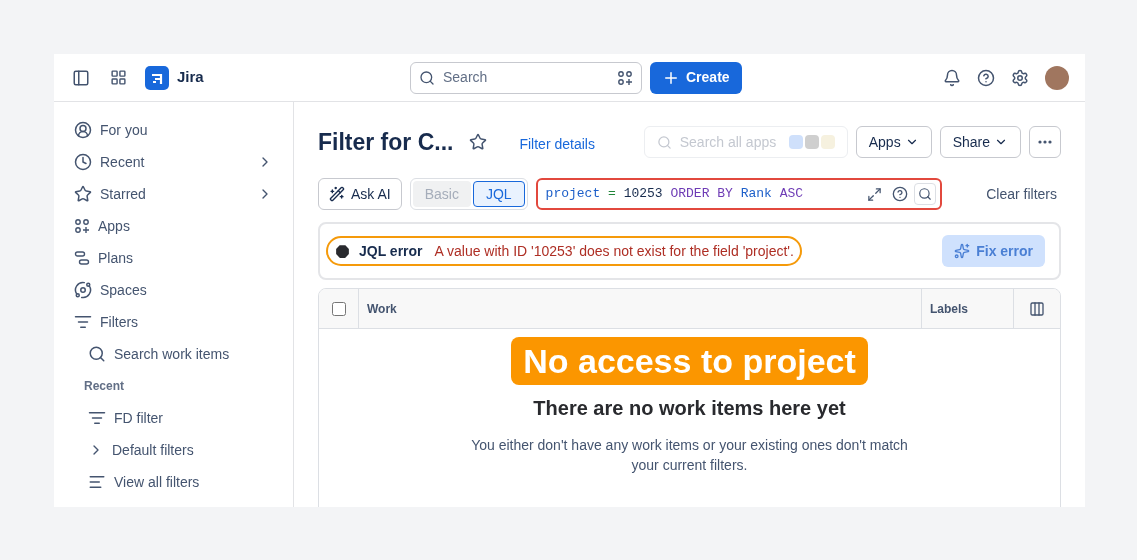 The width and height of the screenshot is (1137, 560). Describe the element at coordinates (97, 482) in the screenshot. I see `list-icon` at that location.